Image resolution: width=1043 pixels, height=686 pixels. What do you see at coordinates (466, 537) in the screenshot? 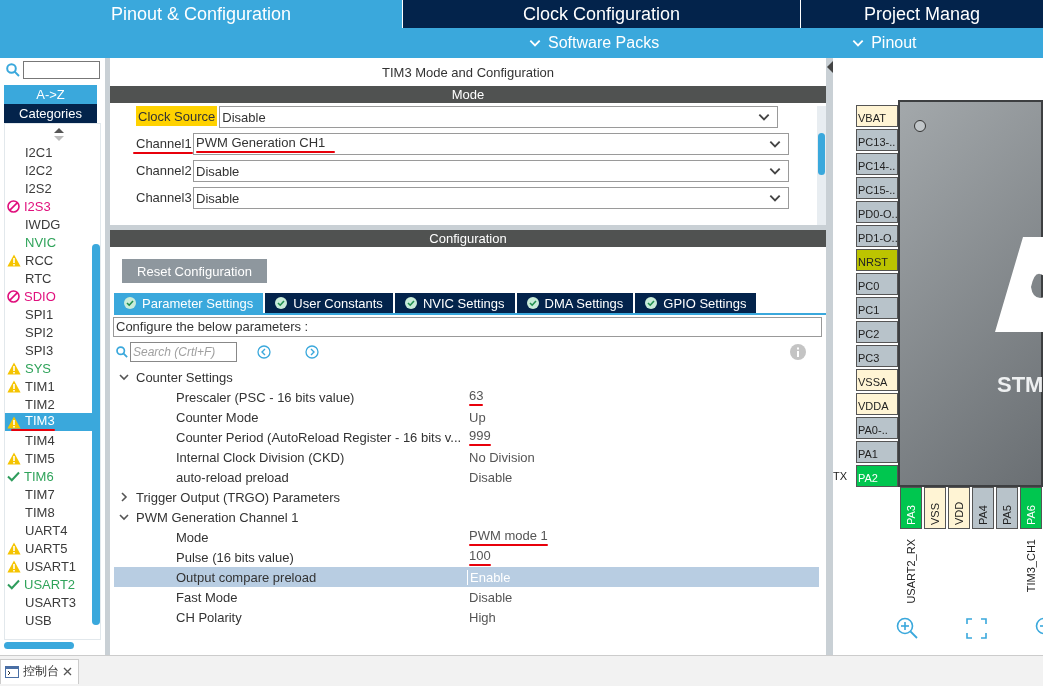
I see `param-row: Mode PWM mode 1` at bounding box center [466, 537].